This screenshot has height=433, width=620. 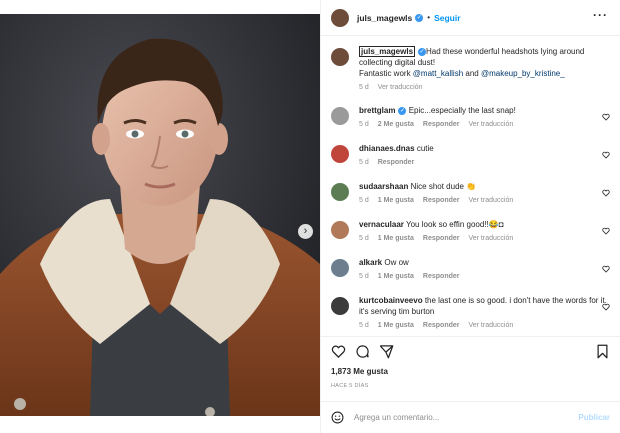 I want to click on comment-meta: 5 d Responder, so click(x=484, y=162).